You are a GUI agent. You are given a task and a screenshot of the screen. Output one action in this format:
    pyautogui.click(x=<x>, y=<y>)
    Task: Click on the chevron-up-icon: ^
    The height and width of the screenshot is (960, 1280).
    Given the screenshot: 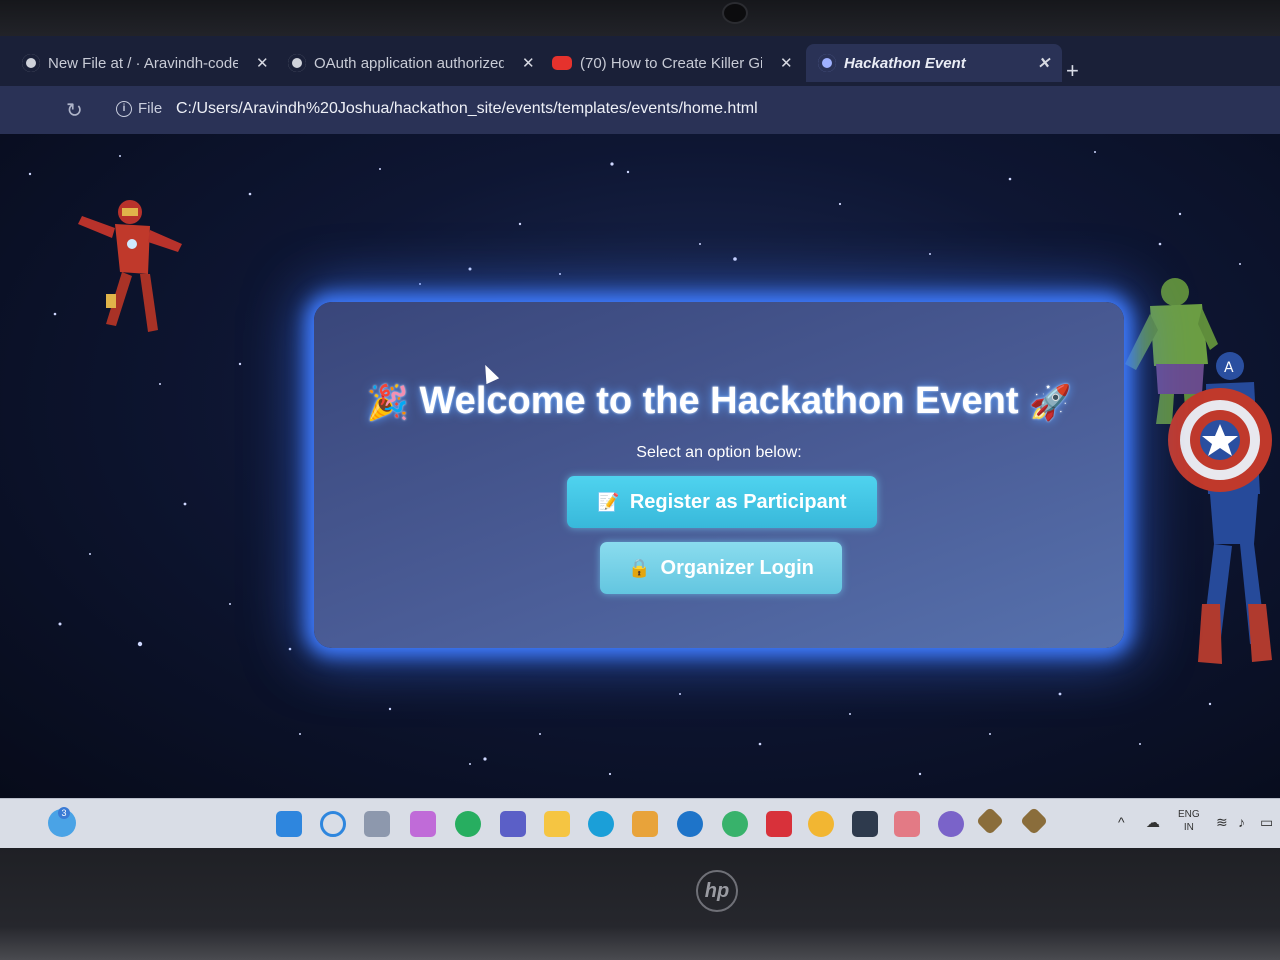 What is the action you would take?
    pyautogui.click(x=1121, y=822)
    